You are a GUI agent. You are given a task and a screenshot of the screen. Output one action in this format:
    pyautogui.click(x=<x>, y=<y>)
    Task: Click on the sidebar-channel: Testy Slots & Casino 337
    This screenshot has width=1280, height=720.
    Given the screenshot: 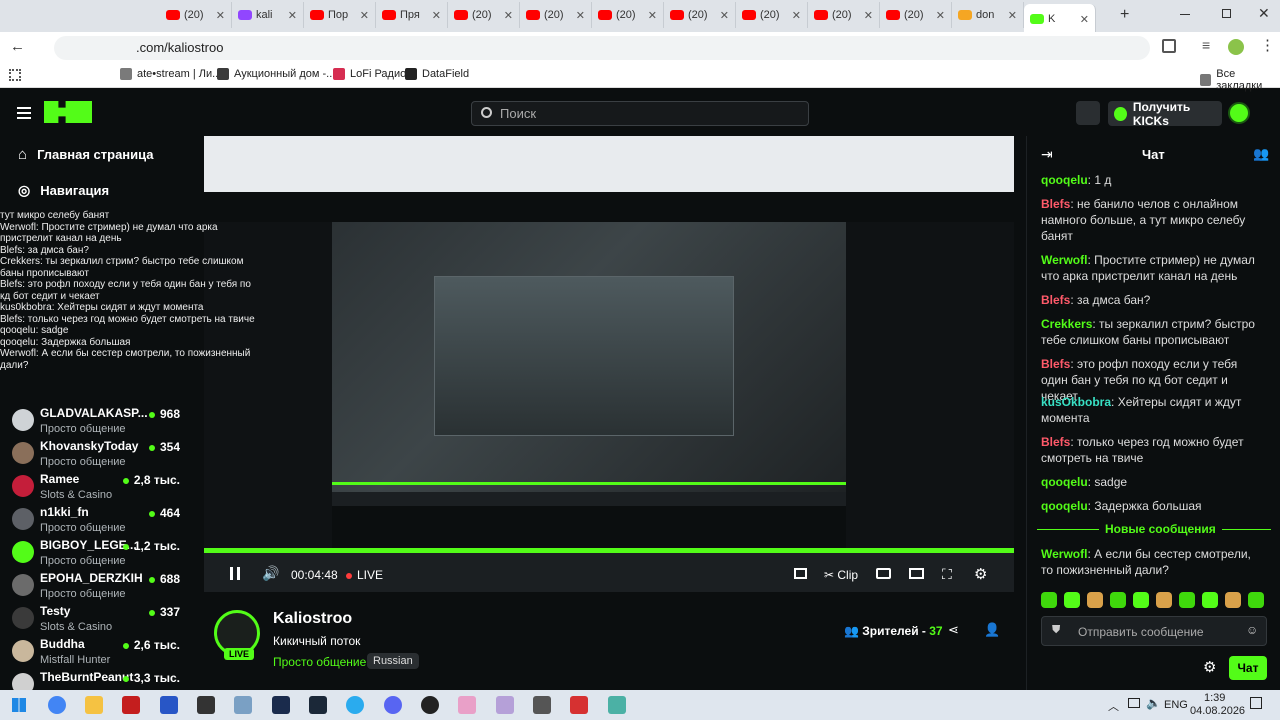 What is the action you would take?
    pyautogui.click(x=106, y=620)
    